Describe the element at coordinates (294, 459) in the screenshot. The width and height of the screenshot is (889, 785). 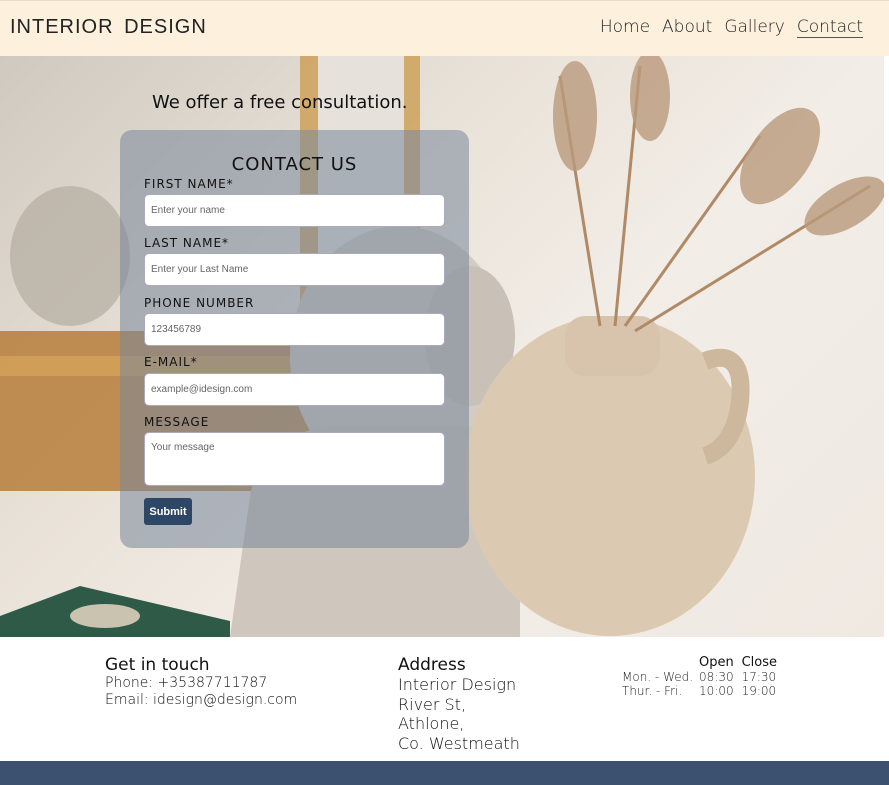
I see `message-textarea` at that location.